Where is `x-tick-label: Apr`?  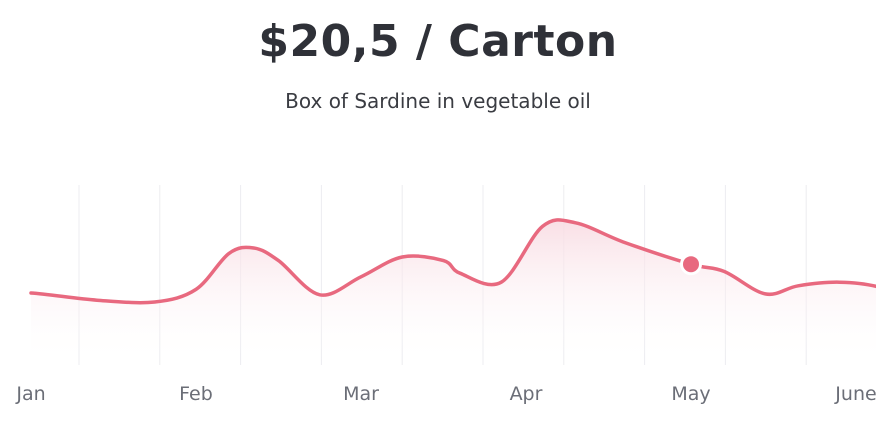
x-tick-label: Apr is located at coordinates (526, 394).